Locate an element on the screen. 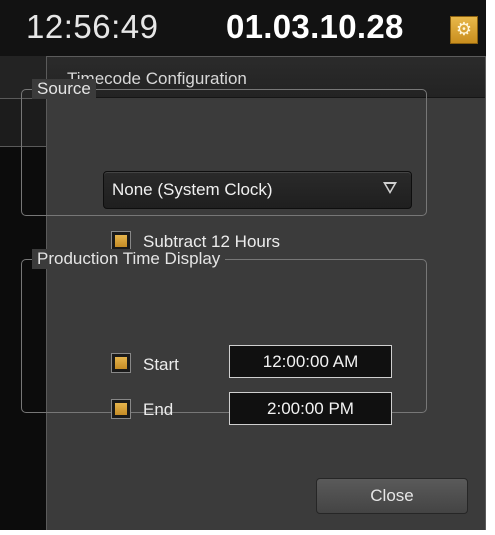 The height and width of the screenshot is (535, 495). subtract-12-hours-checkbox is located at coordinates (121, 241).